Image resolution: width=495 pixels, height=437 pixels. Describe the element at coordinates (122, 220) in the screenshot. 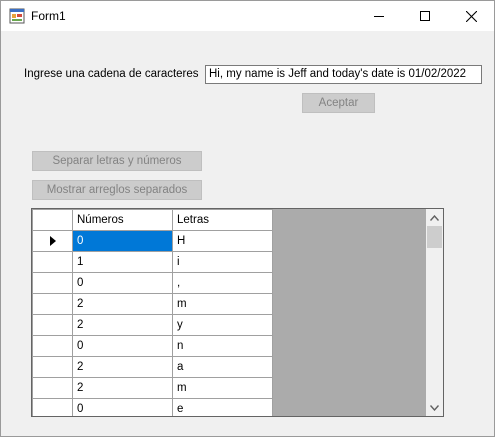

I see `column-header-numeros: Números` at that location.